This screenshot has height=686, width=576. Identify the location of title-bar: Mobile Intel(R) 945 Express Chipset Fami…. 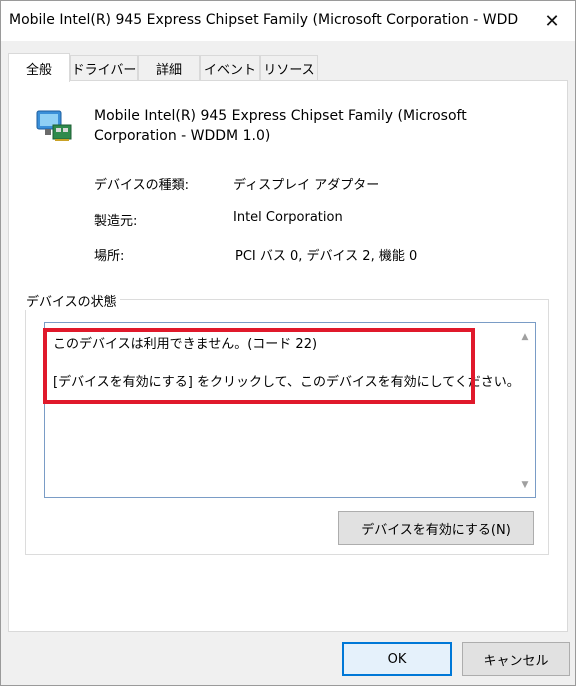
(288, 21).